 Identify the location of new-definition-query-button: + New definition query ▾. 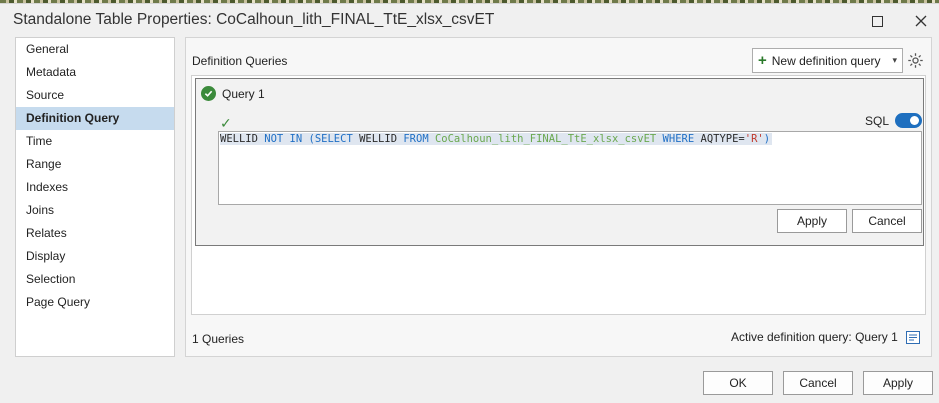
(827, 60).